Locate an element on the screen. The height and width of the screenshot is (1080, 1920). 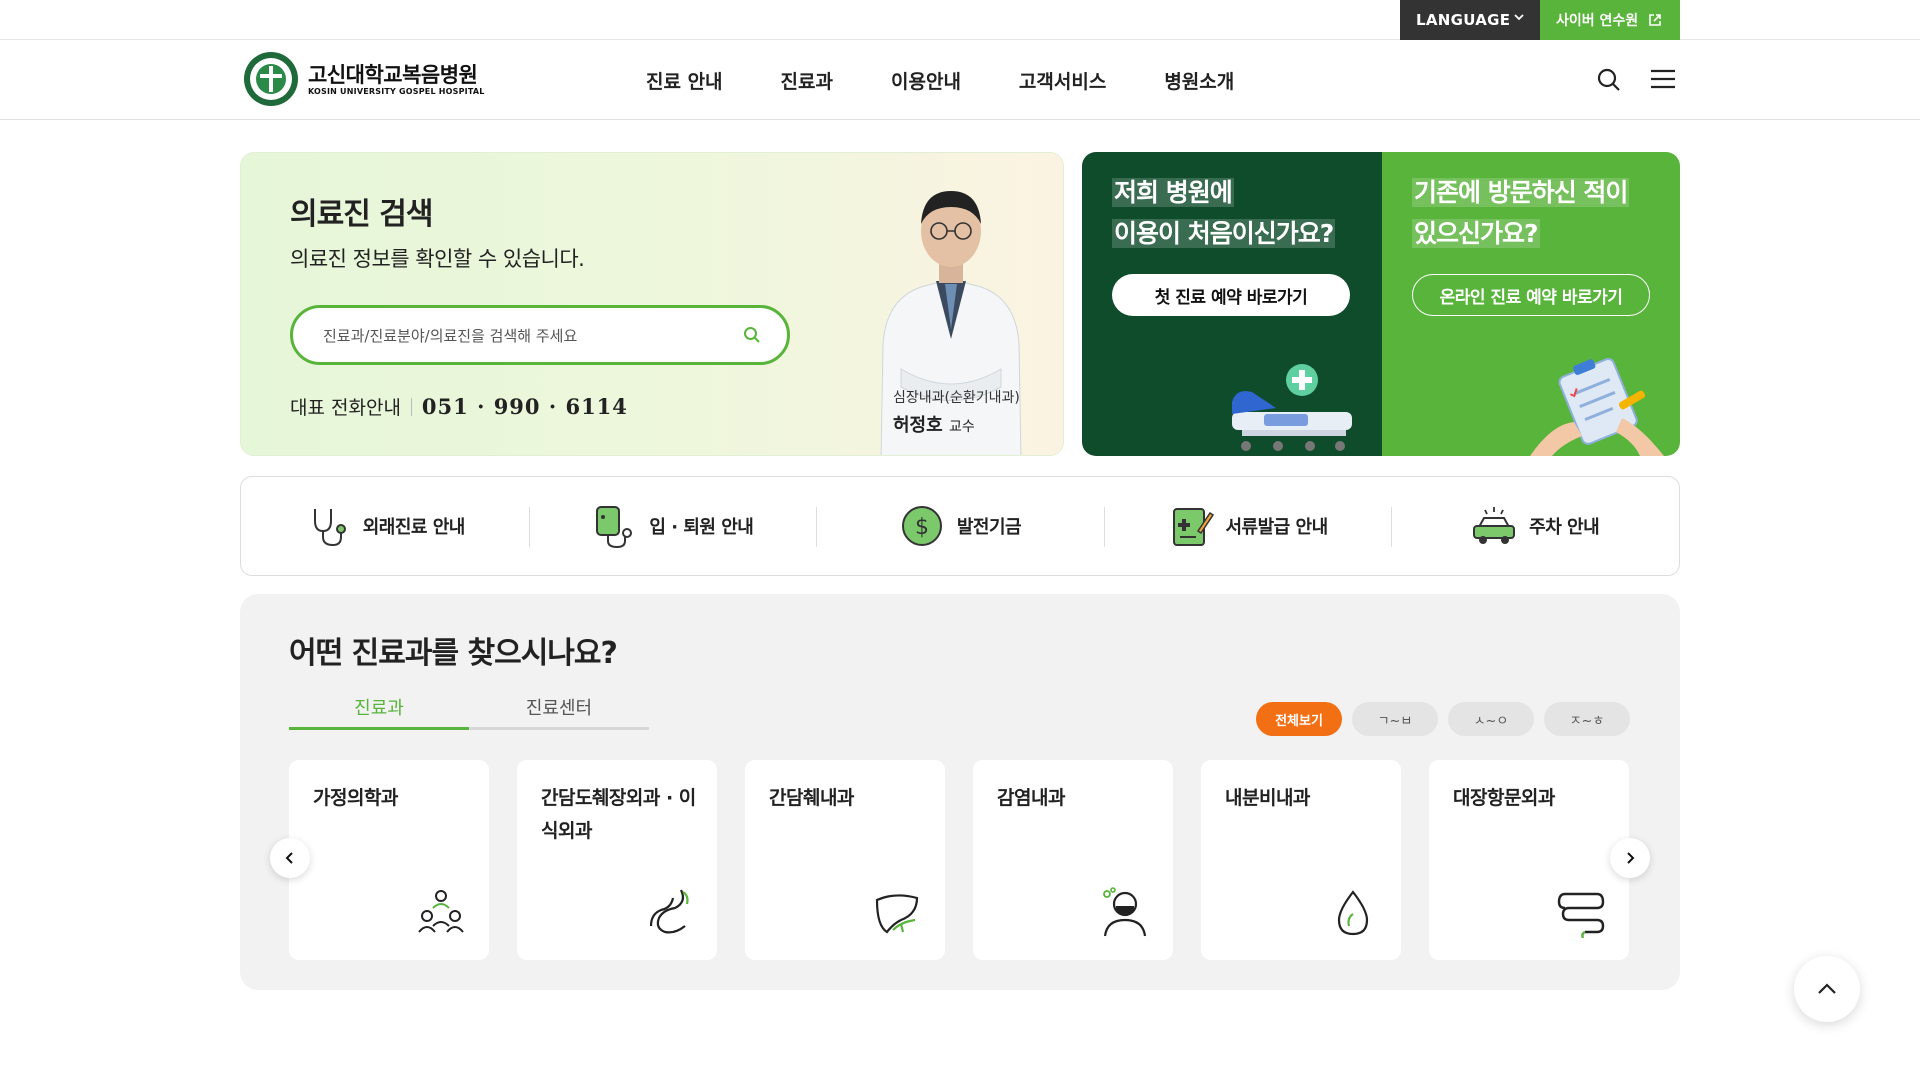
scroll-to-top-button is located at coordinates (1827, 989).